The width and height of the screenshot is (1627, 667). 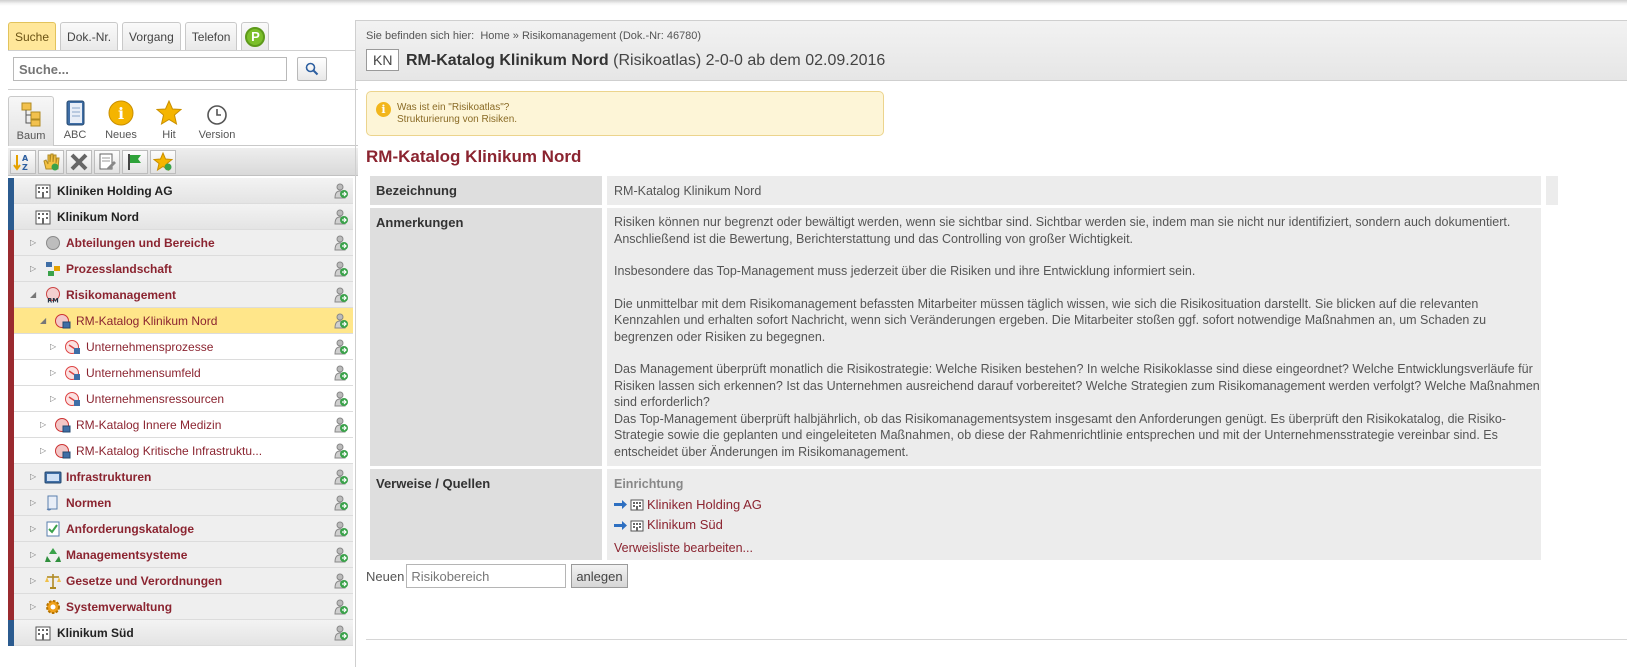 I want to click on view-hit: Hit, so click(x=169, y=121).